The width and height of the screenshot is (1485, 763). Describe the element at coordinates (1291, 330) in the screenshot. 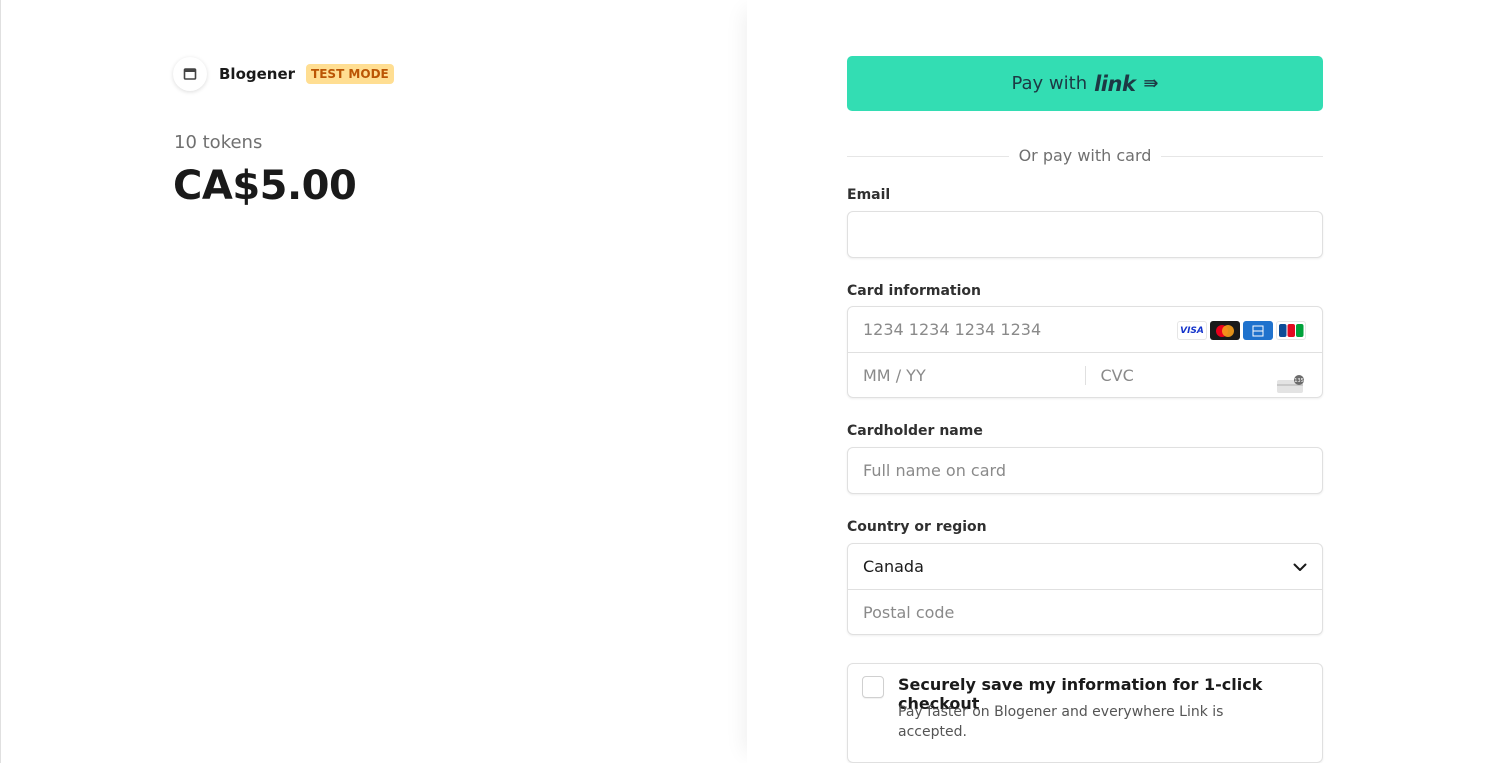

I see `jcb-icon` at that location.